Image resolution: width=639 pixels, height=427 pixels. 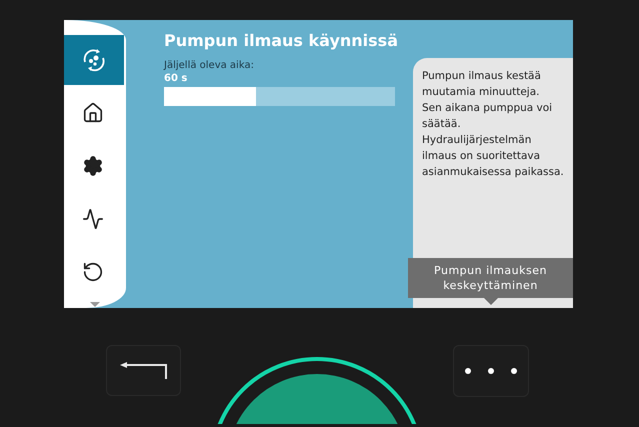 What do you see at coordinates (491, 301) in the screenshot?
I see `pointer-icon` at bounding box center [491, 301].